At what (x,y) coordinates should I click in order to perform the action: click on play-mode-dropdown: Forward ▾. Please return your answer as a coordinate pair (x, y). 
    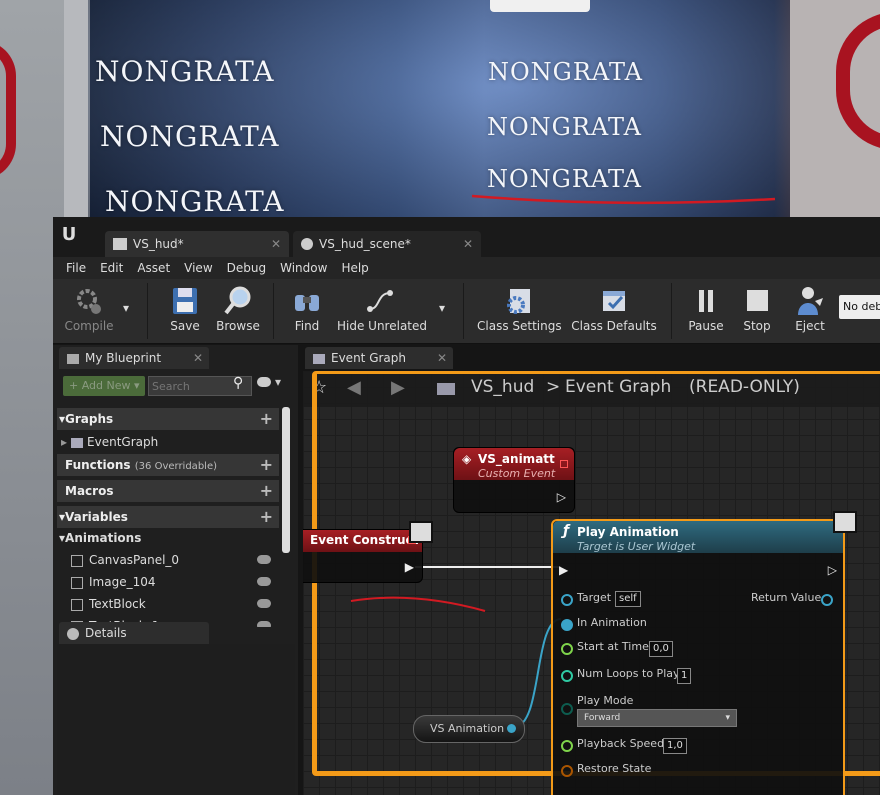
    Looking at the image, I should click on (657, 718).